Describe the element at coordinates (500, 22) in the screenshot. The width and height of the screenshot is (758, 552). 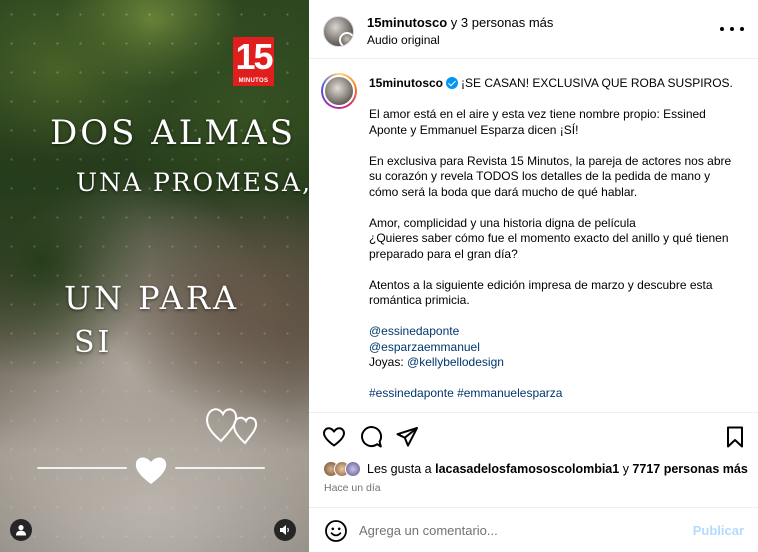
I see `collab-link: y 3 personas más` at that location.